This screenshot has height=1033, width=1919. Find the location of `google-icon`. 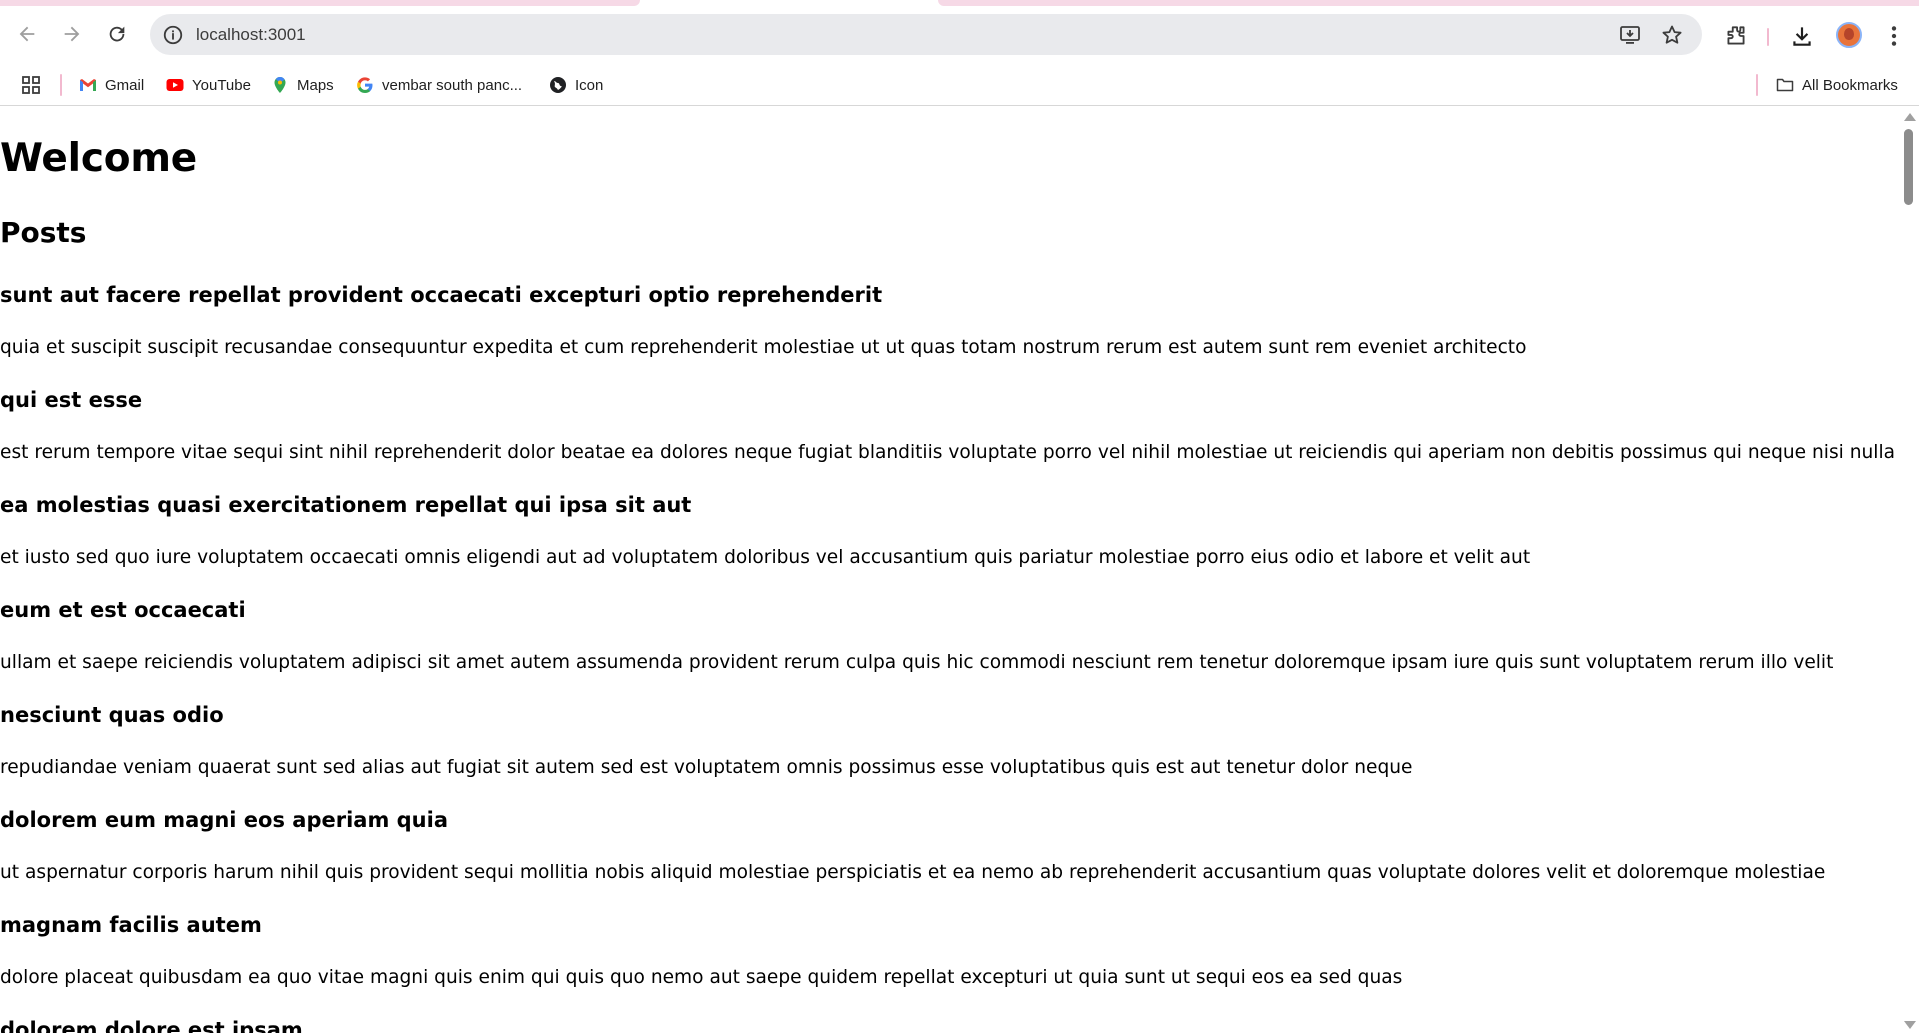

google-icon is located at coordinates (365, 85).